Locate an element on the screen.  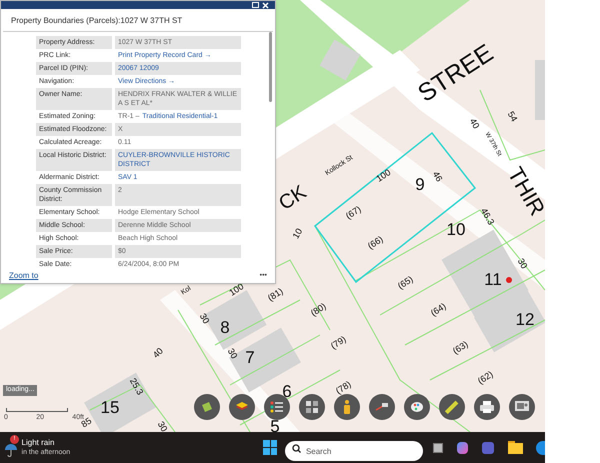
map-label: 54 is located at coordinates (513, 117).